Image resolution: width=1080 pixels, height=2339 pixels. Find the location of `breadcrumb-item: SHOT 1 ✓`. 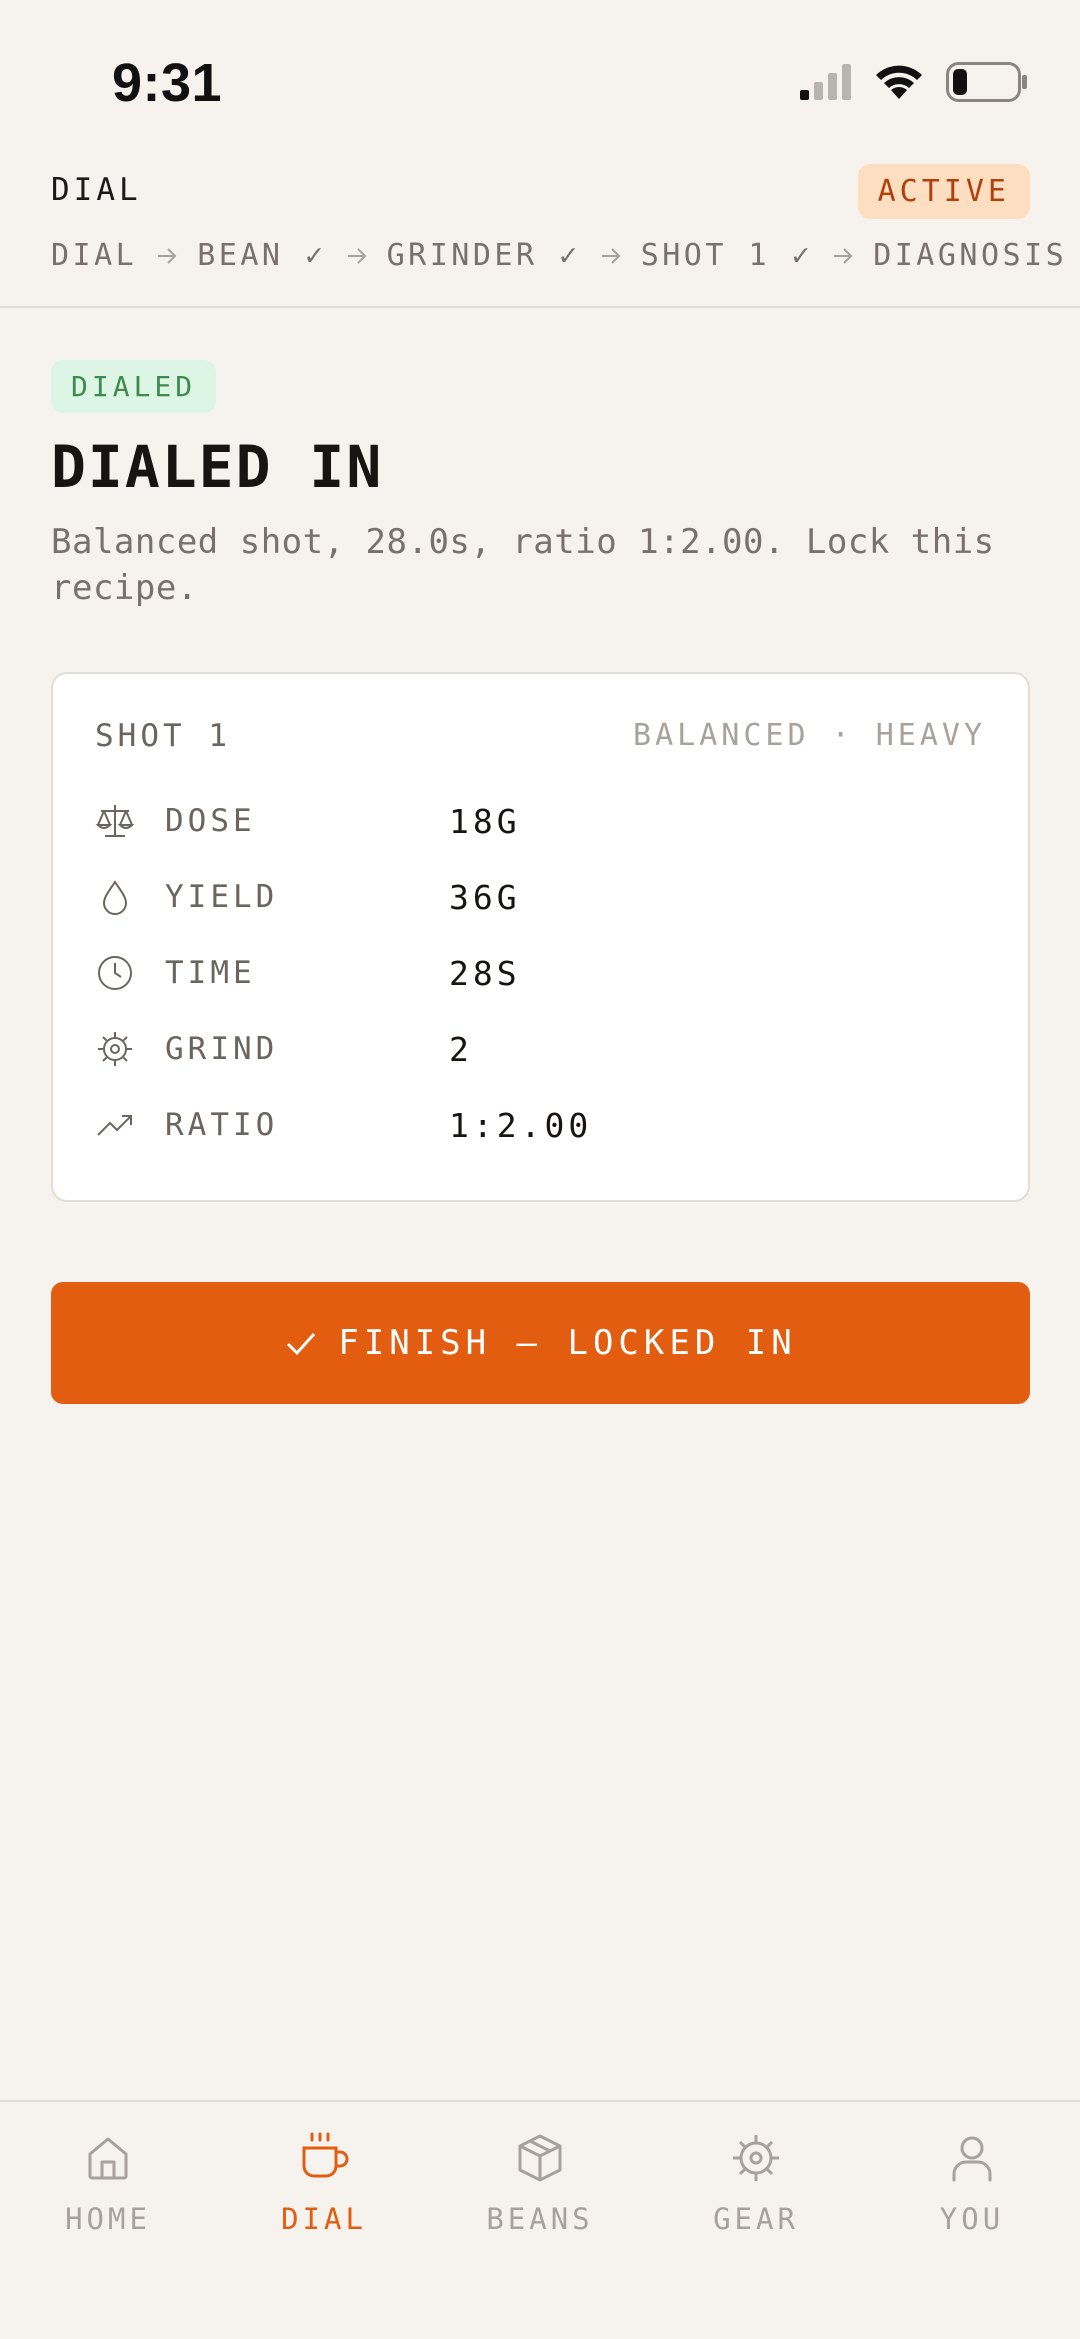

breadcrumb-item: SHOT 1 ✓ is located at coordinates (727, 255).